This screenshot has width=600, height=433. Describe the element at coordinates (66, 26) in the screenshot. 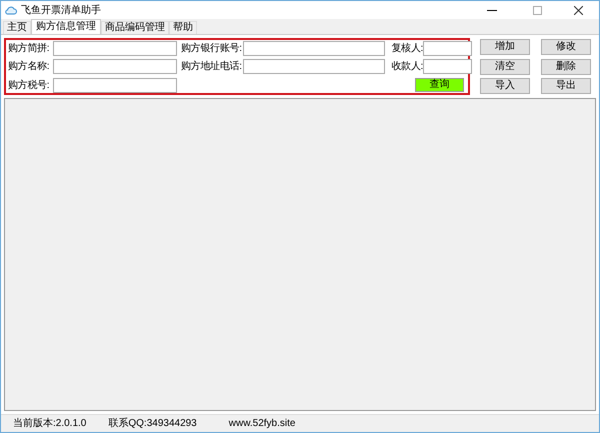

I see `tab: 购方信息管理` at that location.